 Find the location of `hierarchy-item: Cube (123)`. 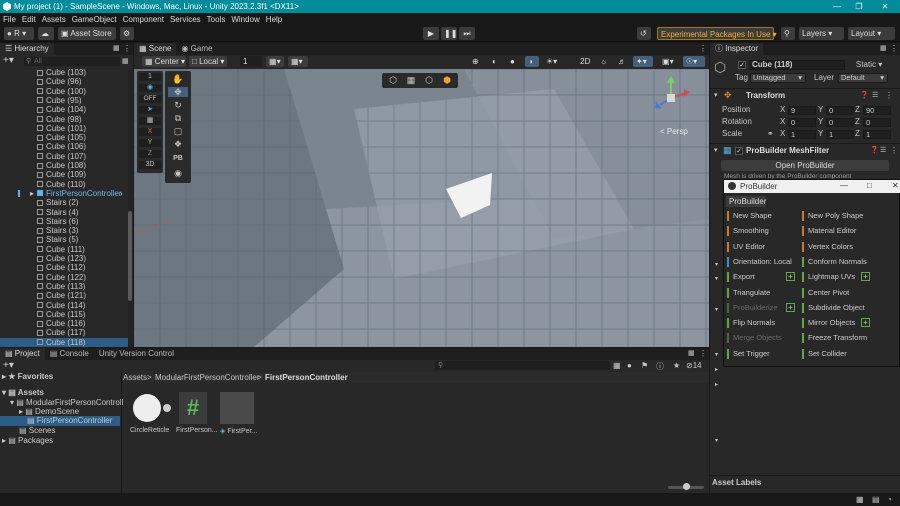

hierarchy-item: Cube (123) is located at coordinates (64, 258).